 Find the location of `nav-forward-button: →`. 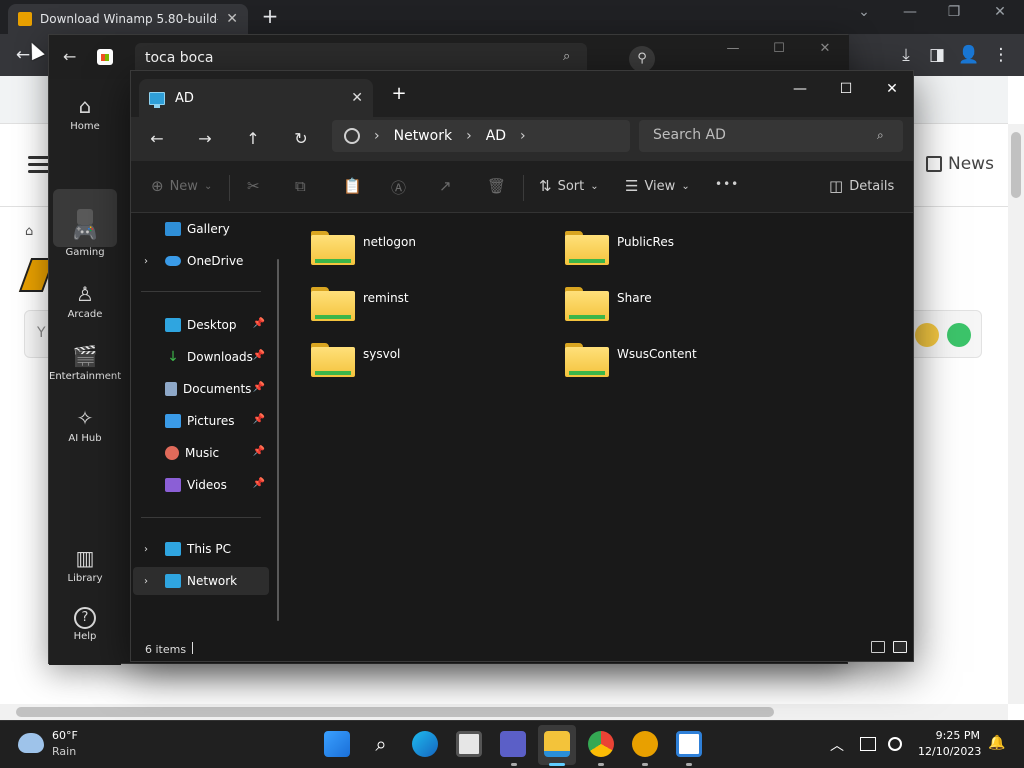

nav-forward-button: → is located at coordinates (205, 139).